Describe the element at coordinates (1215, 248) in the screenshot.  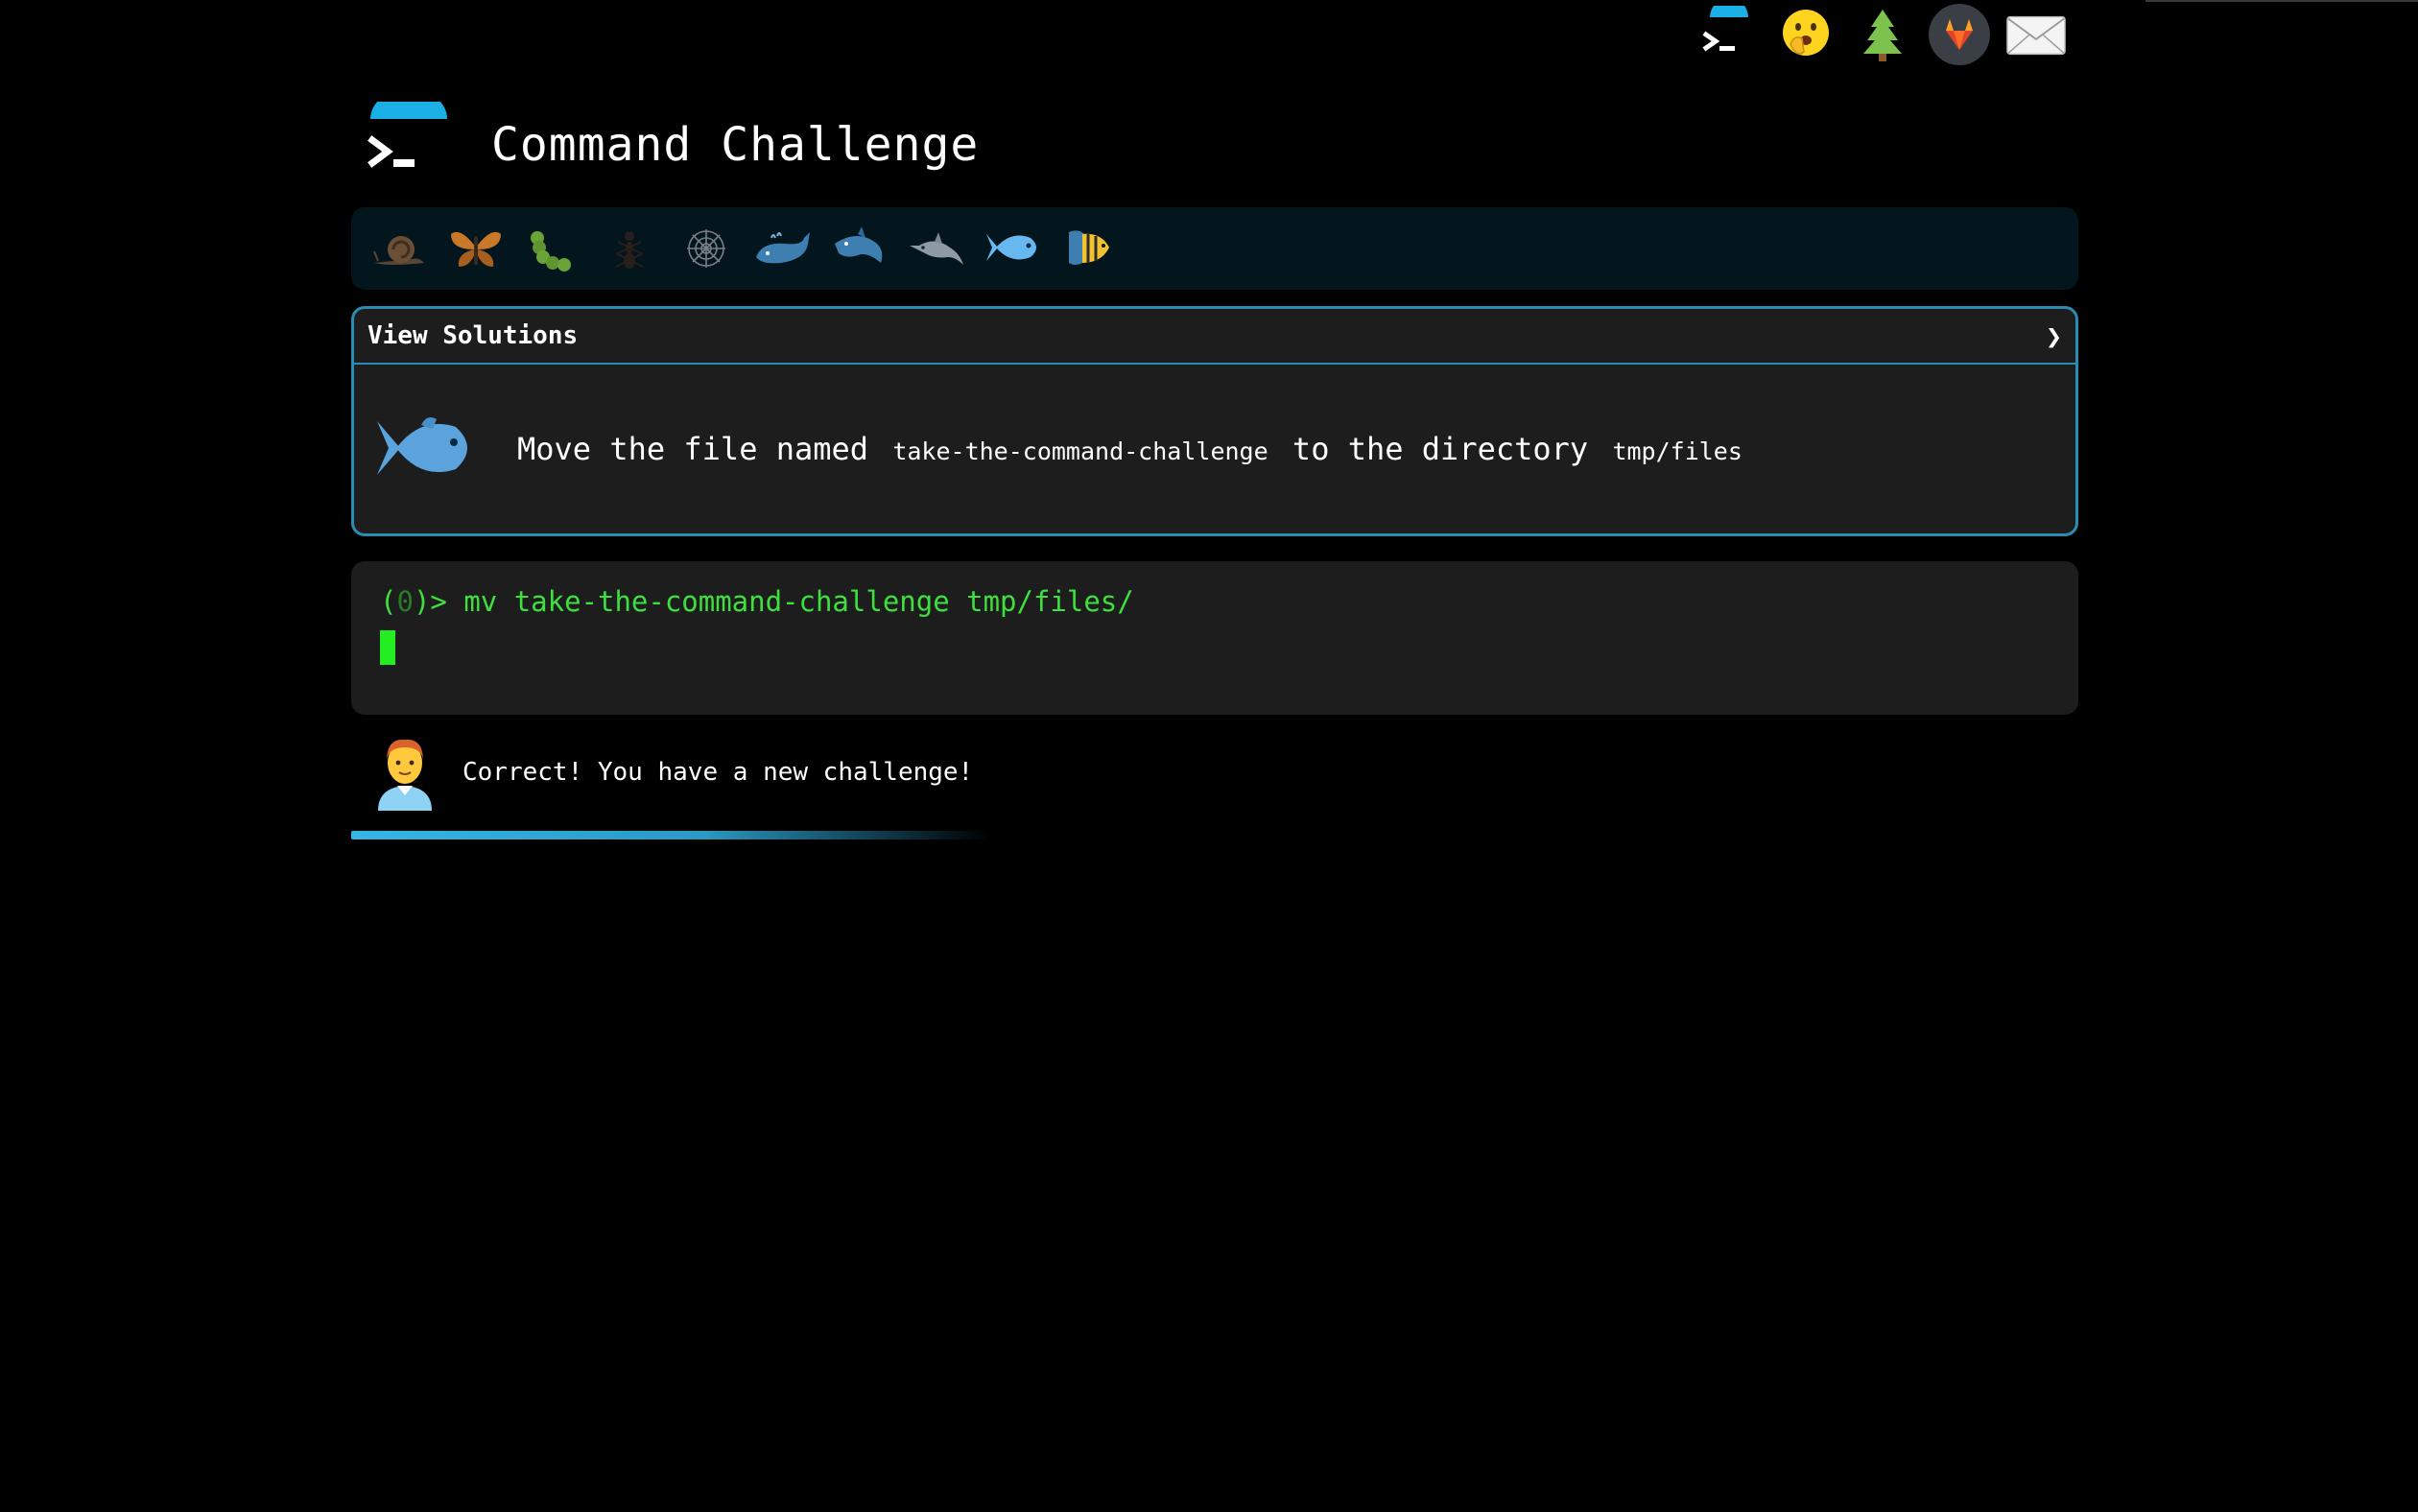
I see `levels-bar` at that location.